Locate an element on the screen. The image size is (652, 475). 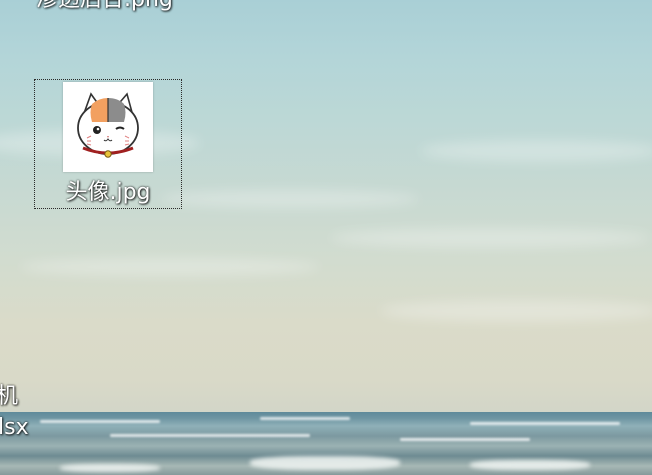
desktop-icon-label-top: 渗透后台.png is located at coordinates (104, 6).